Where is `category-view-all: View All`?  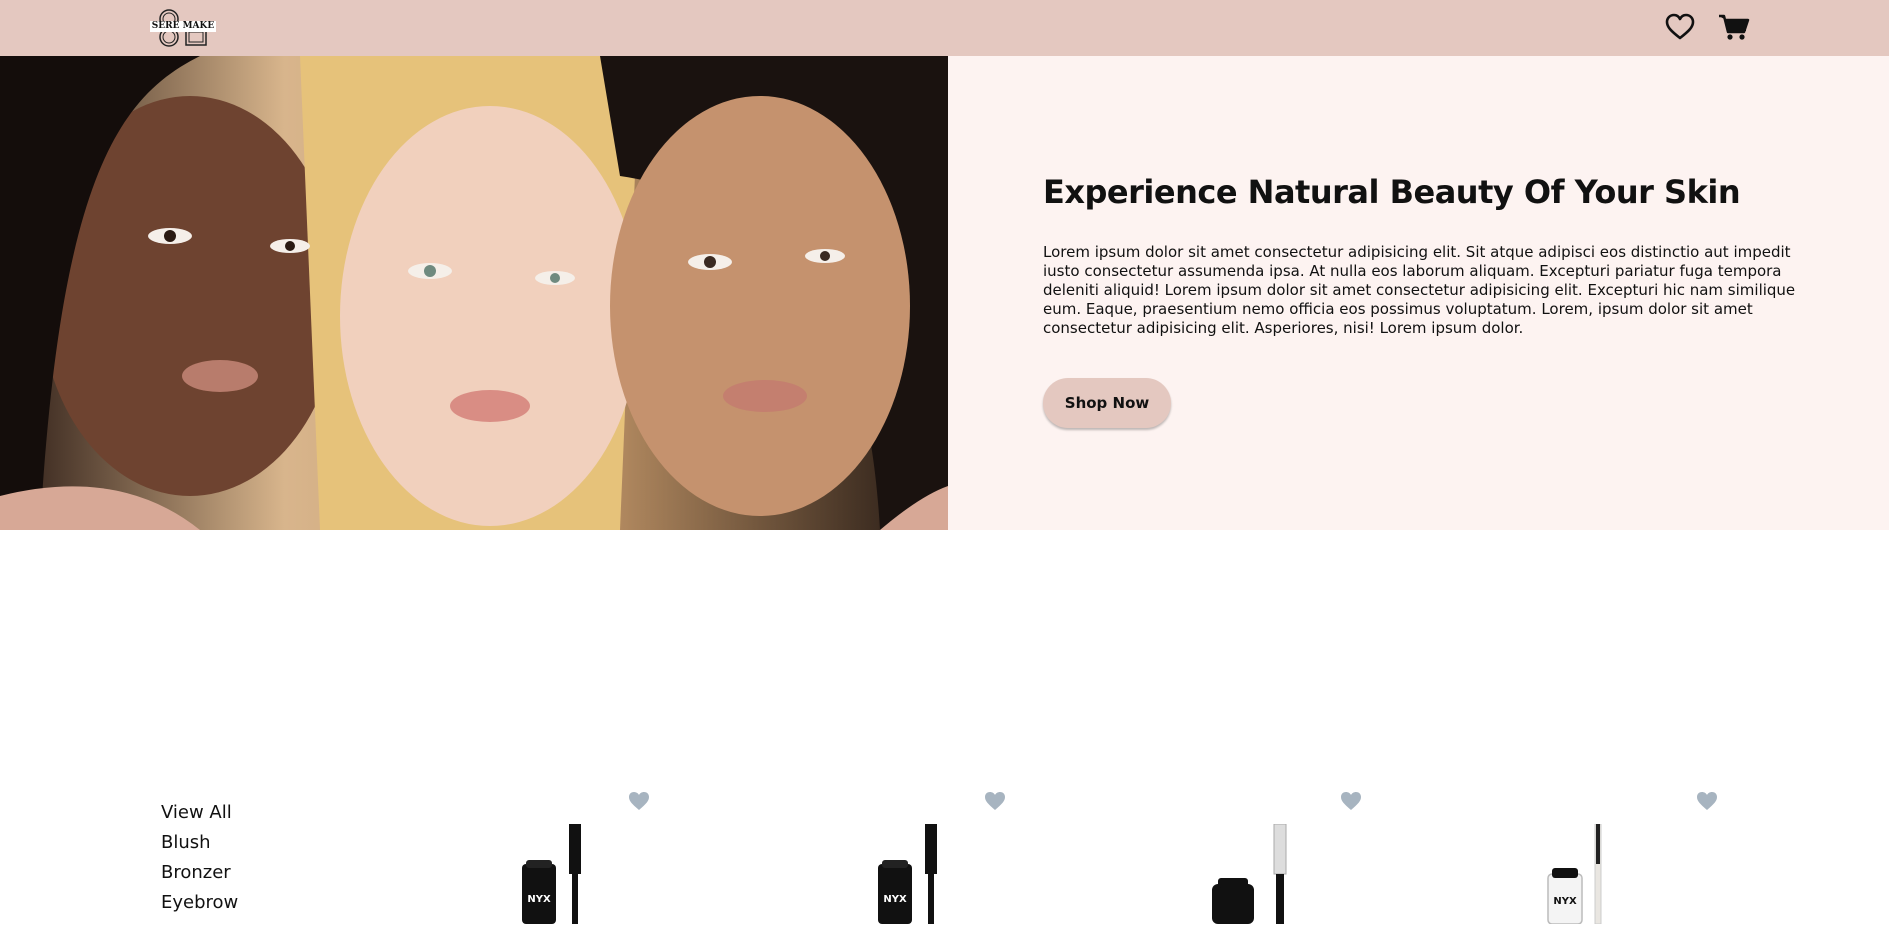 category-view-all: View All is located at coordinates (199, 813).